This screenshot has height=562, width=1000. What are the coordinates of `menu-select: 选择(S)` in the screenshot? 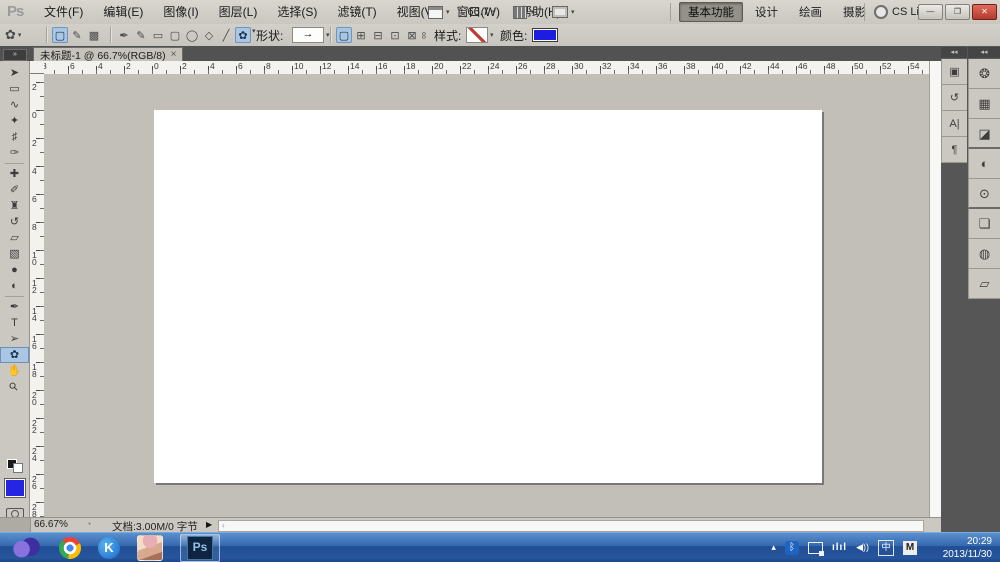 It's located at (297, 12).